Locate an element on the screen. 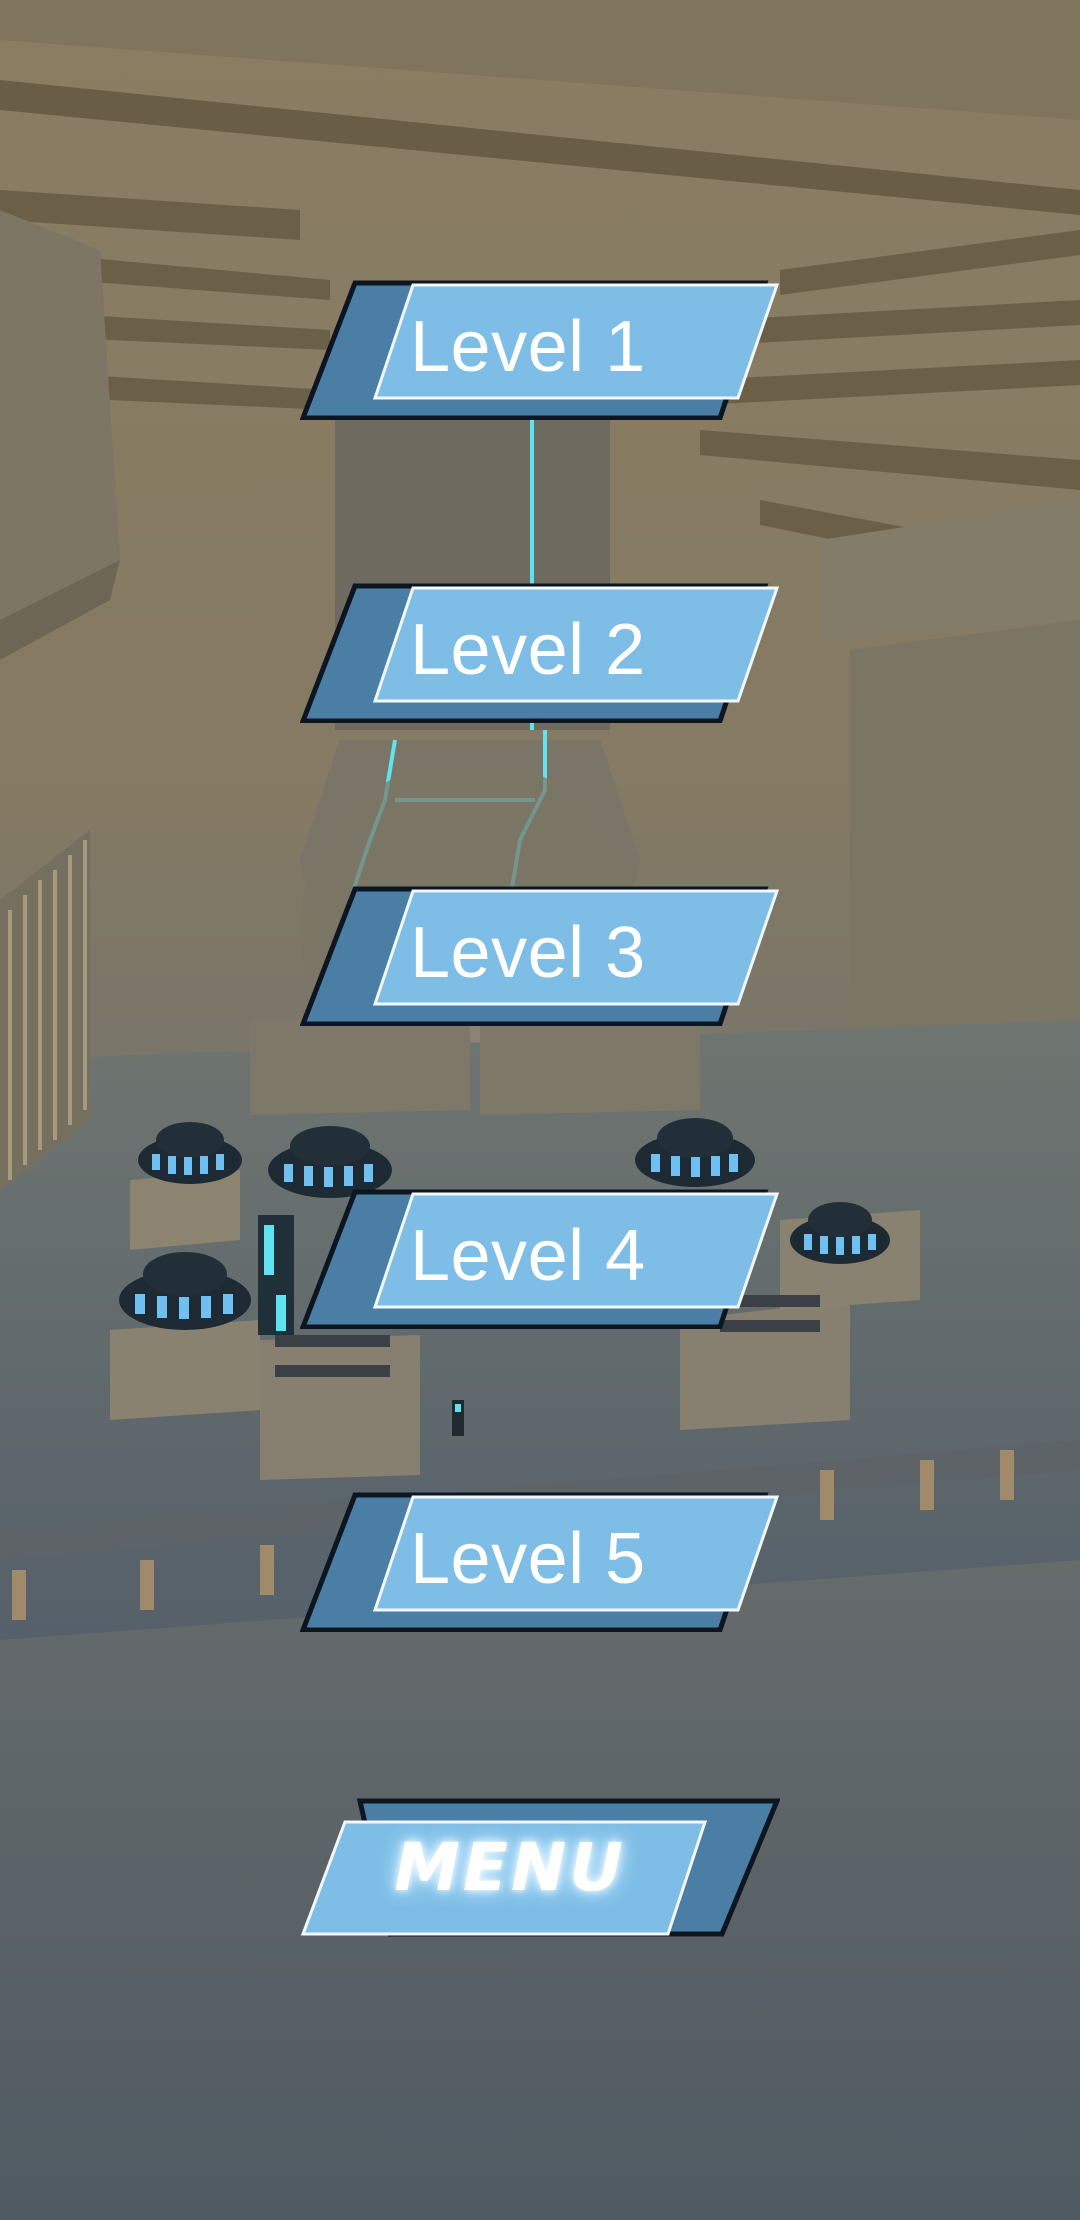 The width and height of the screenshot is (1080, 2220). level-2-label: Level 2 is located at coordinates (528, 650).